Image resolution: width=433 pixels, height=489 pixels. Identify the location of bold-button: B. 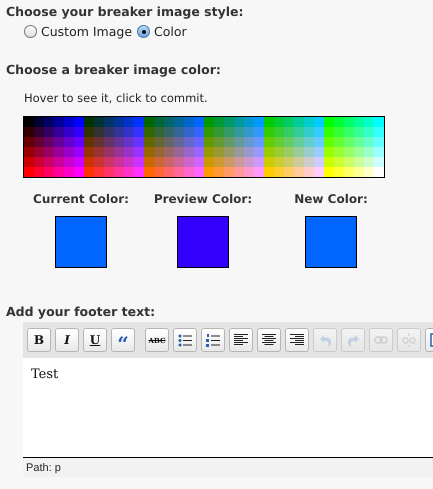
(39, 340).